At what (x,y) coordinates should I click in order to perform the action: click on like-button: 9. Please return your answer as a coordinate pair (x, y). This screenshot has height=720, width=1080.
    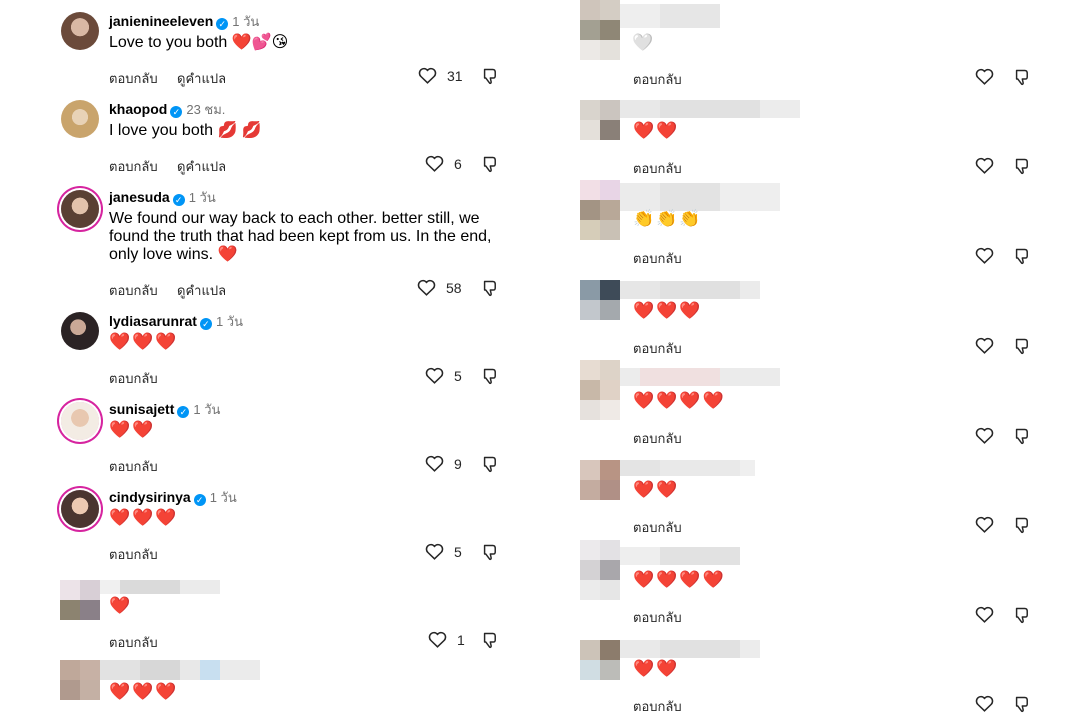
    Looking at the image, I should click on (449, 463).